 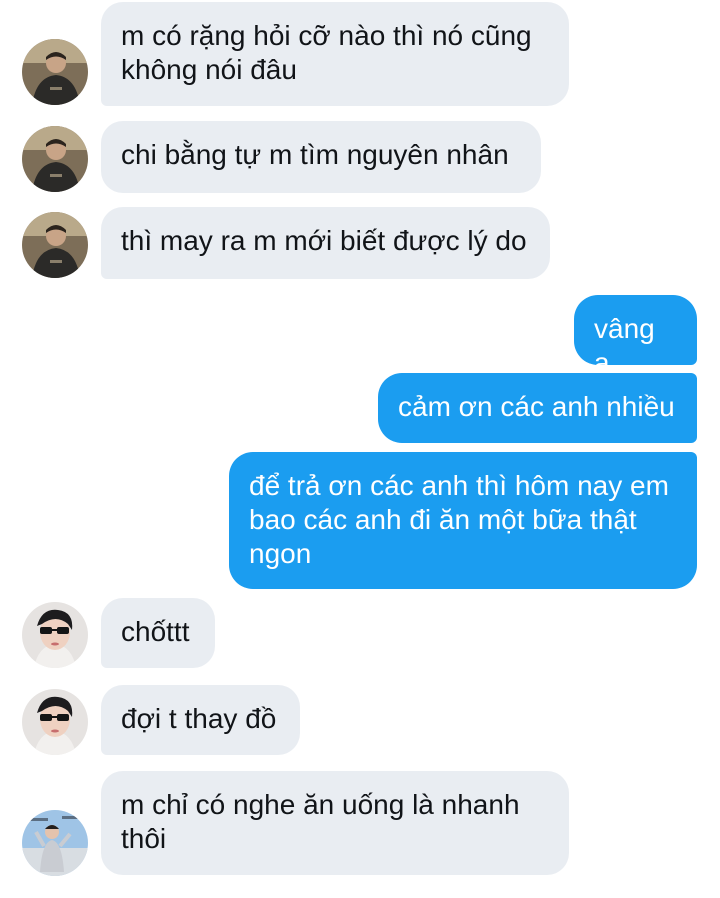 I want to click on message-bubble-incoming: m chỉ có nghe ăn uống là nhanh thôi, so click(x=335, y=823).